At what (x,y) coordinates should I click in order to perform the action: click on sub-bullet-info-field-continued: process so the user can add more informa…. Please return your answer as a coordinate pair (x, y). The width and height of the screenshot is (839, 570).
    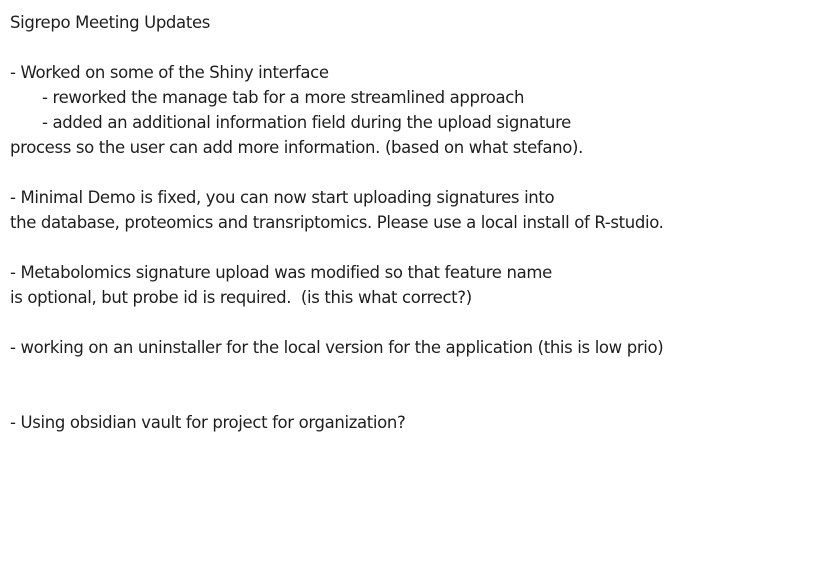
    Looking at the image, I should click on (296, 147).